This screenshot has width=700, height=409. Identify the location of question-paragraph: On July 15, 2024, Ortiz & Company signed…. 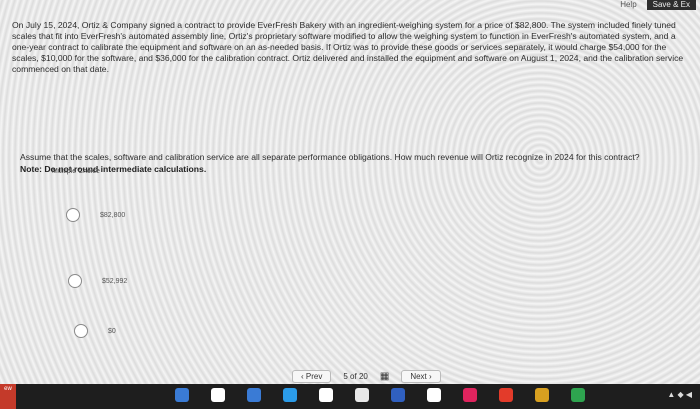
(348, 47).